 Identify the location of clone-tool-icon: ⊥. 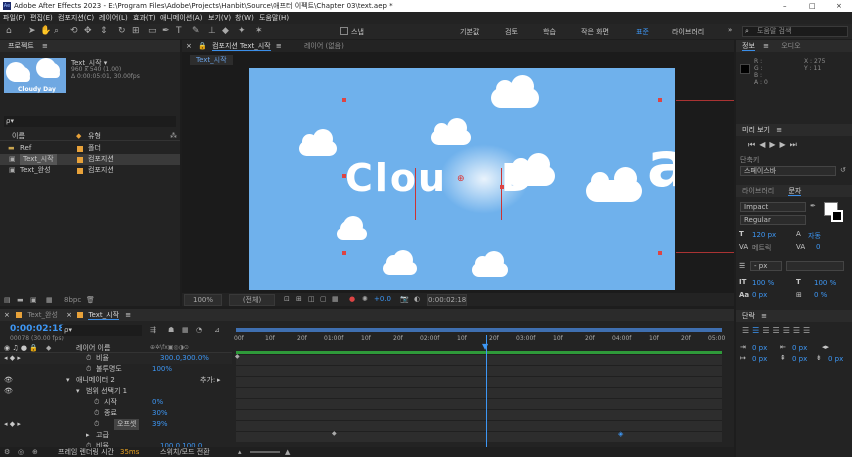
(212, 31).